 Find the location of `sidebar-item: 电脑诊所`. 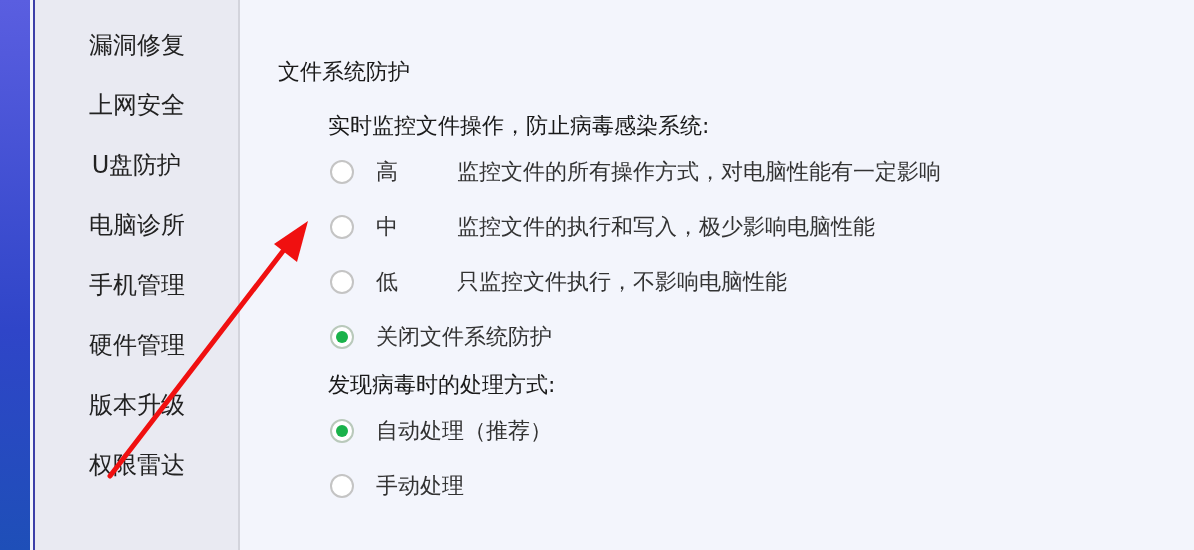

sidebar-item: 电脑诊所 is located at coordinates (136, 225).